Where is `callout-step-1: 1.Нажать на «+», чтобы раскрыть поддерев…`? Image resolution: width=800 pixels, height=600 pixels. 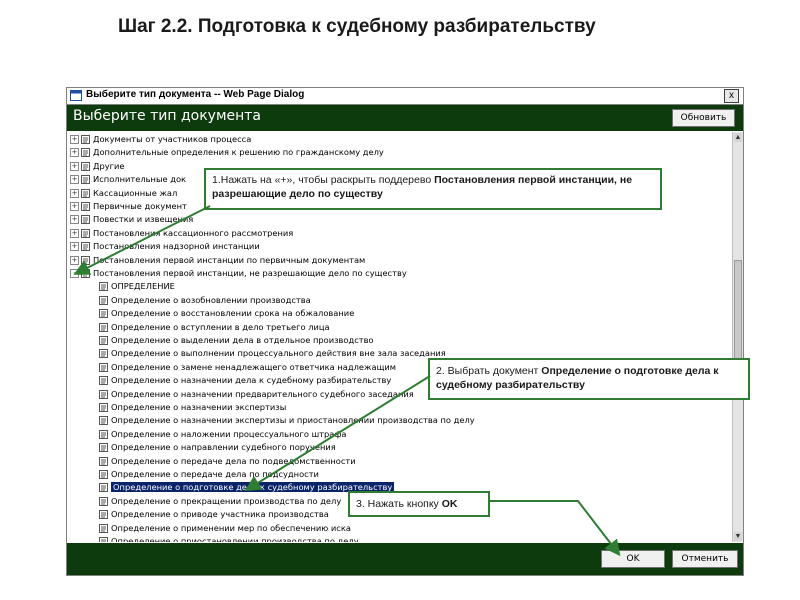
callout-step-1: 1.Нажать на «+», чтобы раскрыть поддерев… is located at coordinates (433, 189).